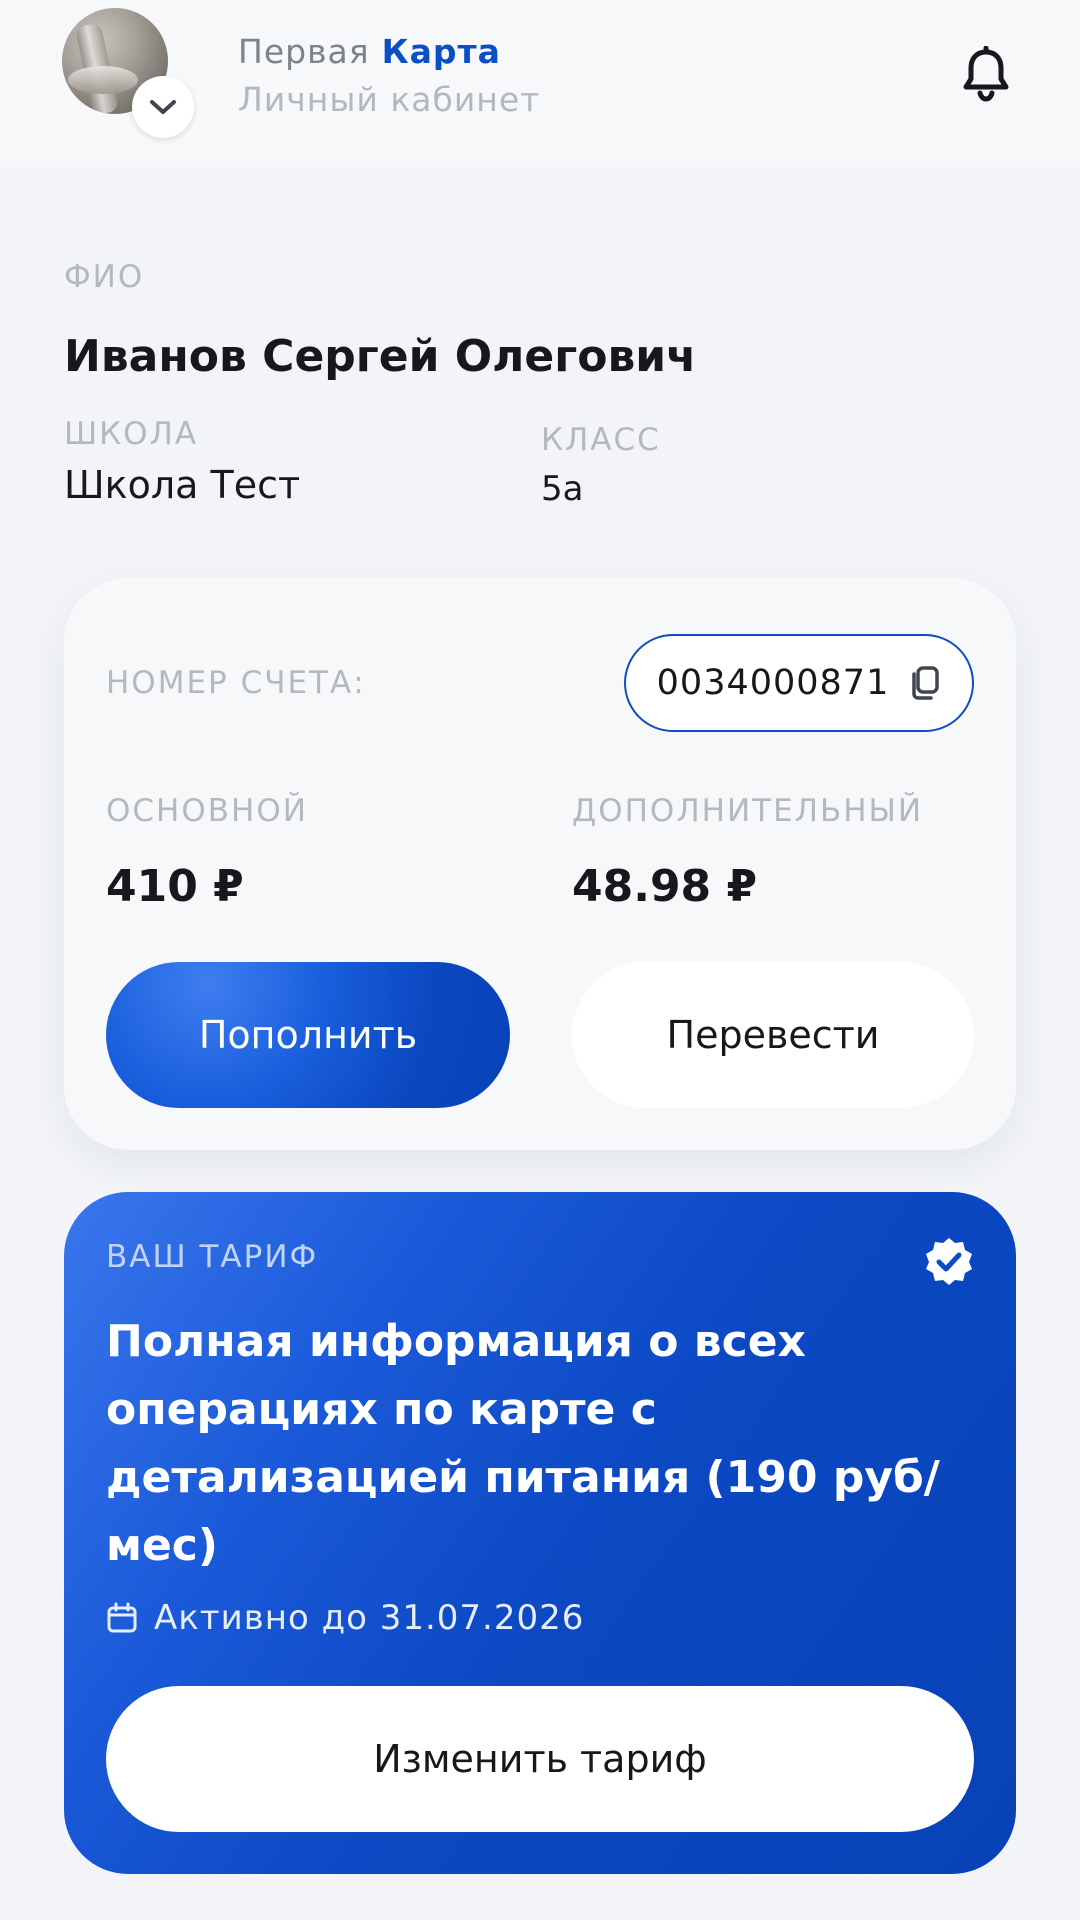 This screenshot has height=1920, width=1080. I want to click on copy-icon, so click(926, 683).